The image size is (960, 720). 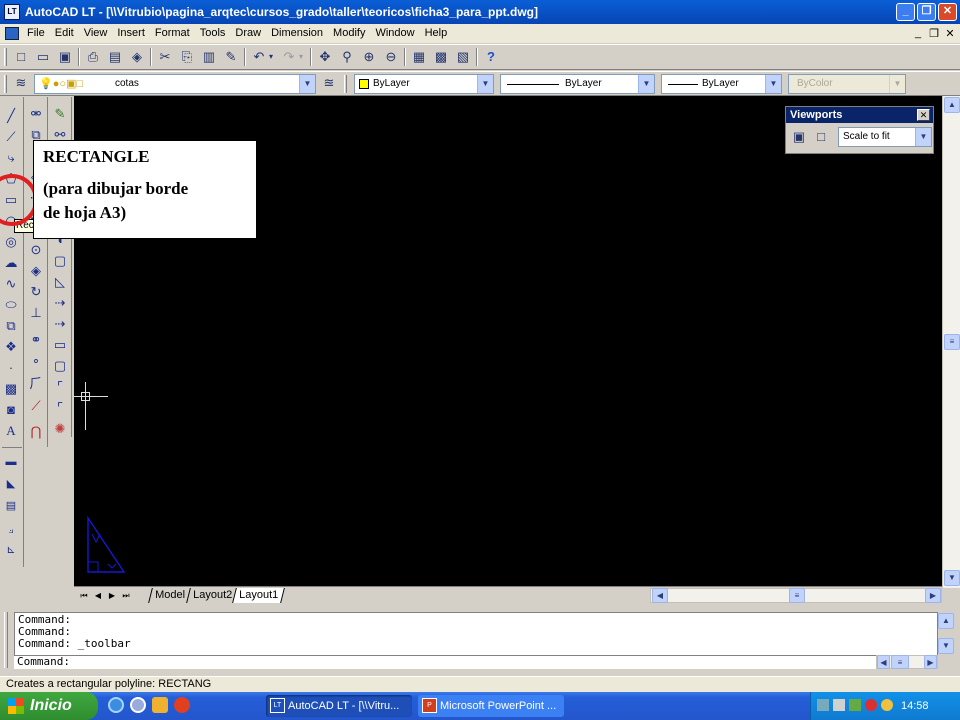 What do you see at coordinates (11, 116) in the screenshot?
I see `line-icon: ╱` at bounding box center [11, 116].